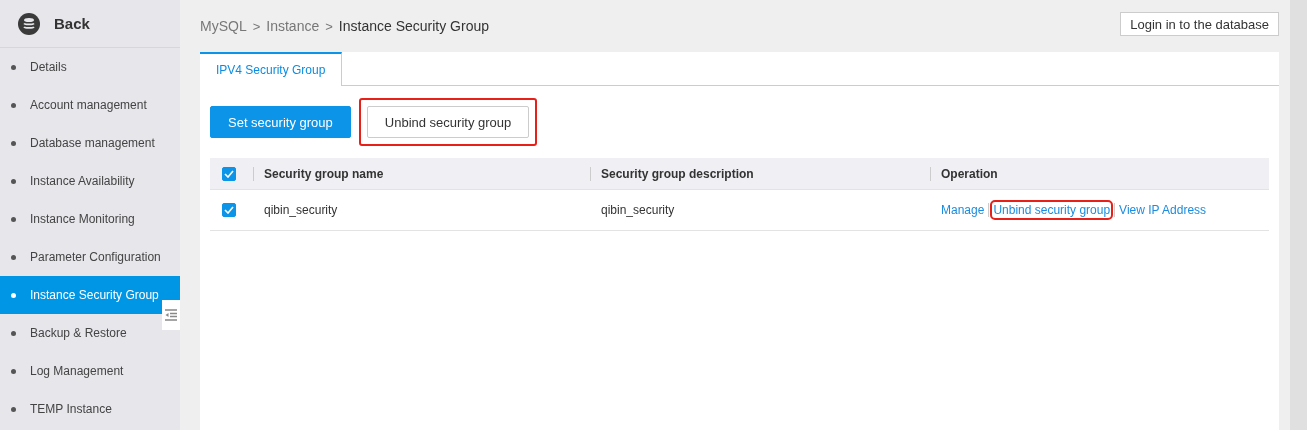  What do you see at coordinates (969, 173) in the screenshot?
I see `column-header: Operation` at bounding box center [969, 173].